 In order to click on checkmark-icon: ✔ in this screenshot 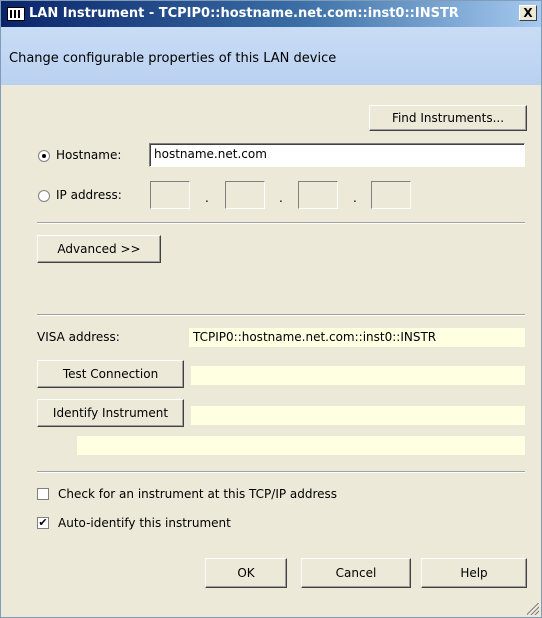, I will do `click(43, 522)`.